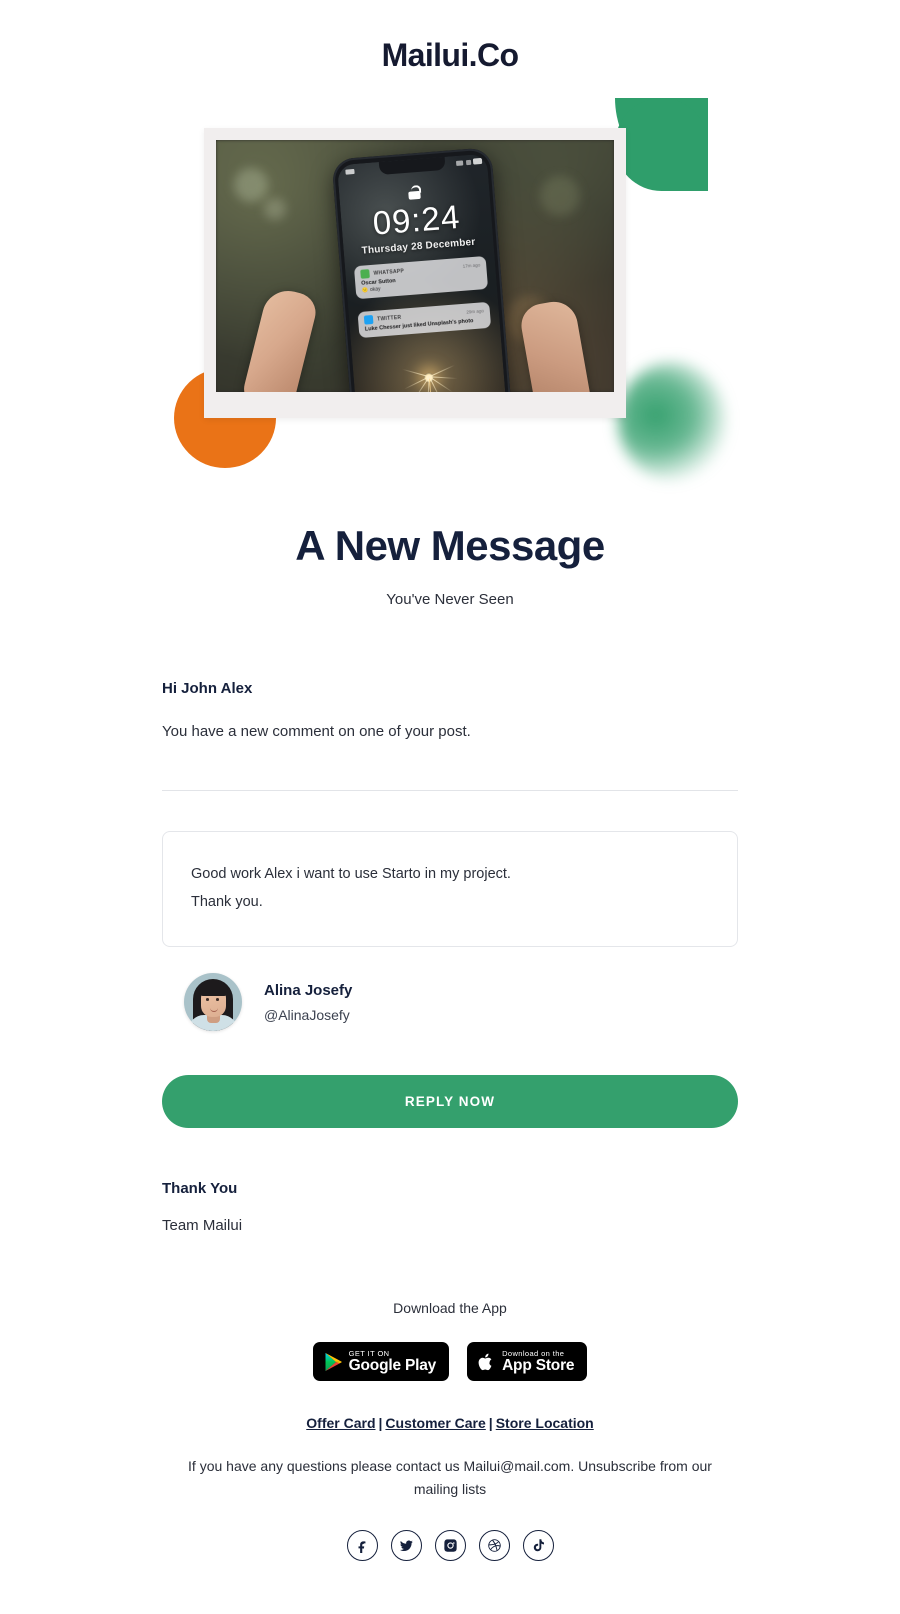 The image size is (900, 1614). Describe the element at coordinates (471, 266) in the screenshot. I see `notification-time: 17m ago` at that location.